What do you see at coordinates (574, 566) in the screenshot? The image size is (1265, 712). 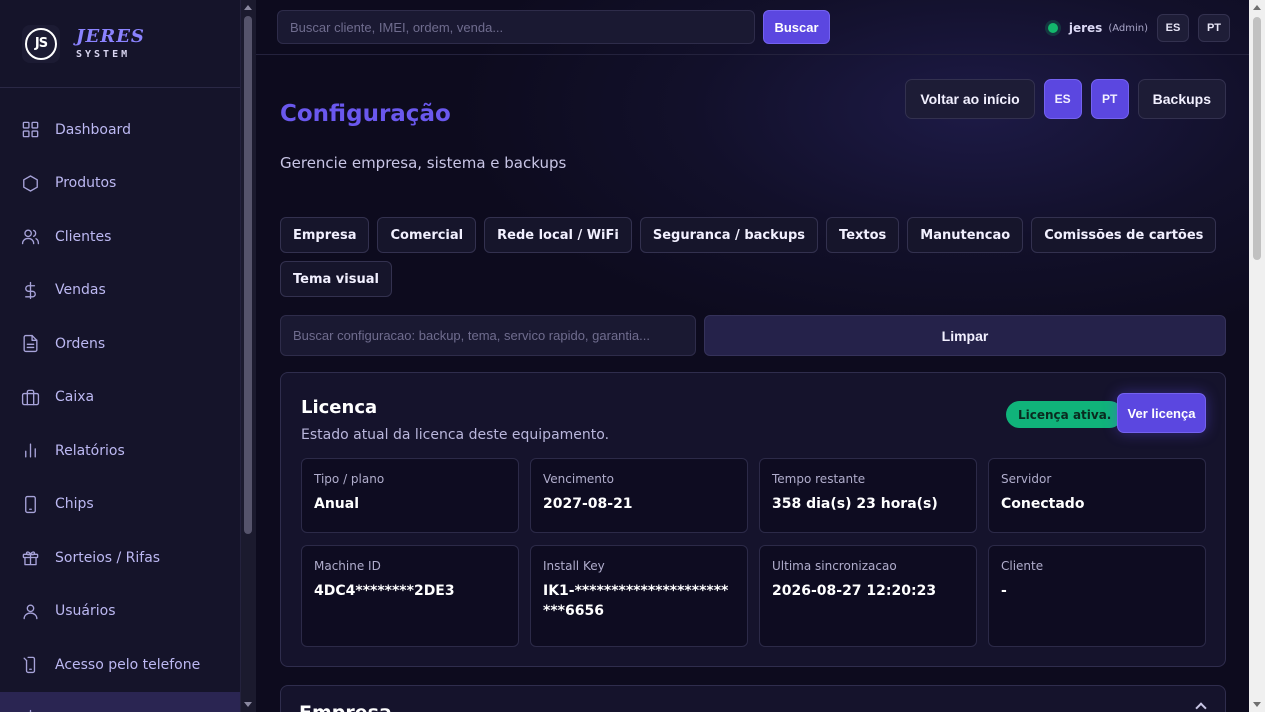 I see `field-label: Install Key` at bounding box center [574, 566].